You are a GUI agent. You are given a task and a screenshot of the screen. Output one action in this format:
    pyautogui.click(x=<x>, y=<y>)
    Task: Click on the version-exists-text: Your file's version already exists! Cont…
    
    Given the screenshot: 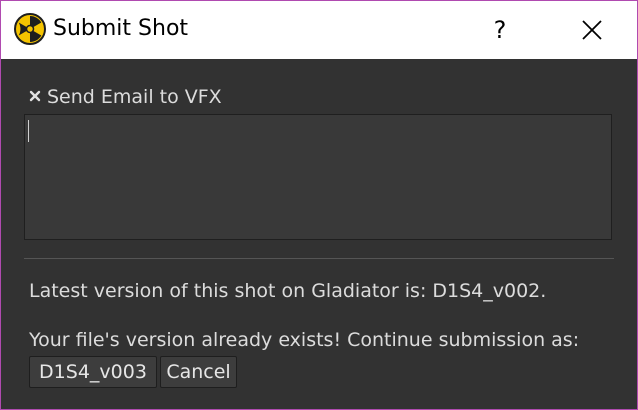 What is the action you would take?
    pyautogui.click(x=304, y=340)
    